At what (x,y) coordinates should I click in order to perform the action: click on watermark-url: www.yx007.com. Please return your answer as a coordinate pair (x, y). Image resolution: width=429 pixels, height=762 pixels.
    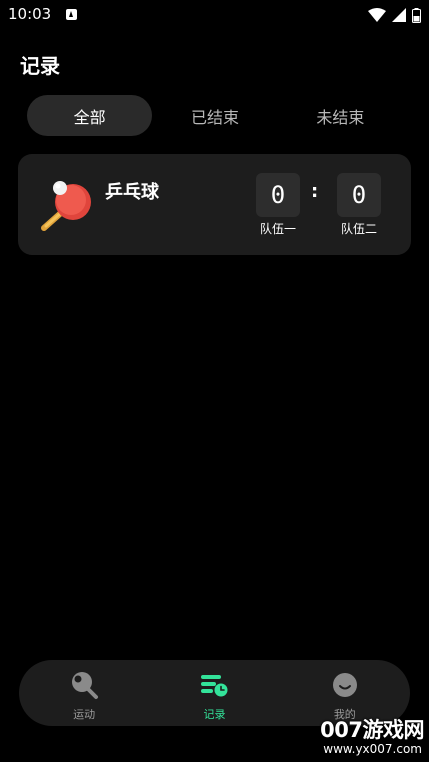
    Looking at the image, I should click on (372, 749).